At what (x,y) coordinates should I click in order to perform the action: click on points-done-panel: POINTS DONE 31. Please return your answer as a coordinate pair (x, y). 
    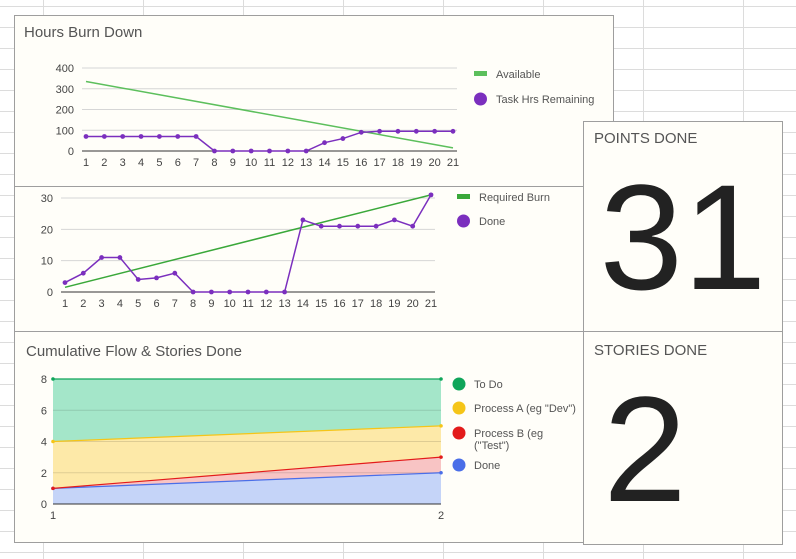
    Looking at the image, I should click on (683, 226).